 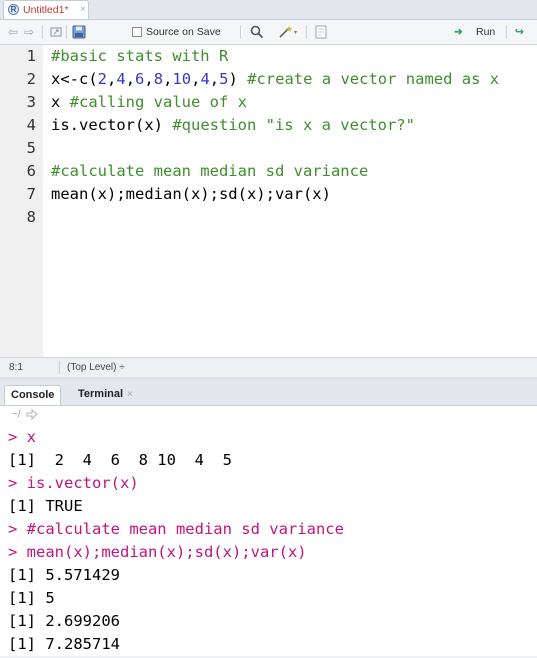 I want to click on editor-toolbar: ⇦ ⇨ Source on Save ➜ Run ↪, so click(x=268, y=32).